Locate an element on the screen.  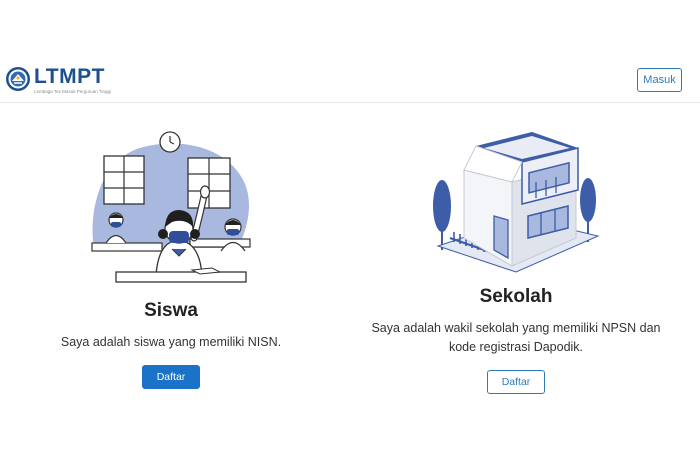
school-card-title: Sekolah is located at coordinates (516, 296).